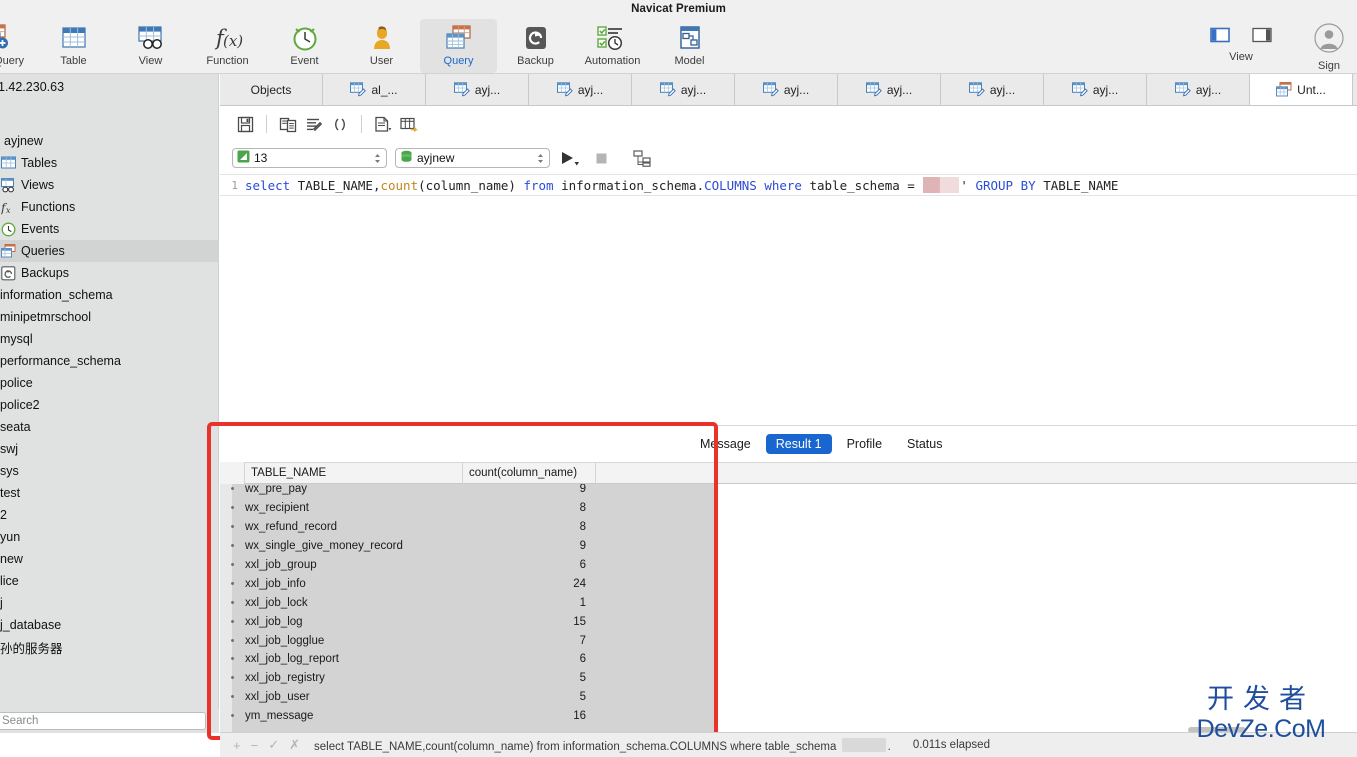 The width and height of the screenshot is (1357, 757). What do you see at coordinates (150, 46) in the screenshot?
I see `toolbar-item-view: View` at bounding box center [150, 46].